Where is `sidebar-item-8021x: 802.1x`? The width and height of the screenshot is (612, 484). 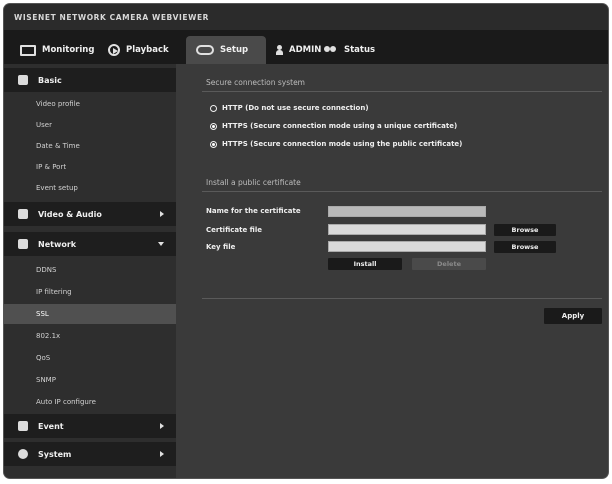
sidebar-item-8021x: 802.1x is located at coordinates (90, 336).